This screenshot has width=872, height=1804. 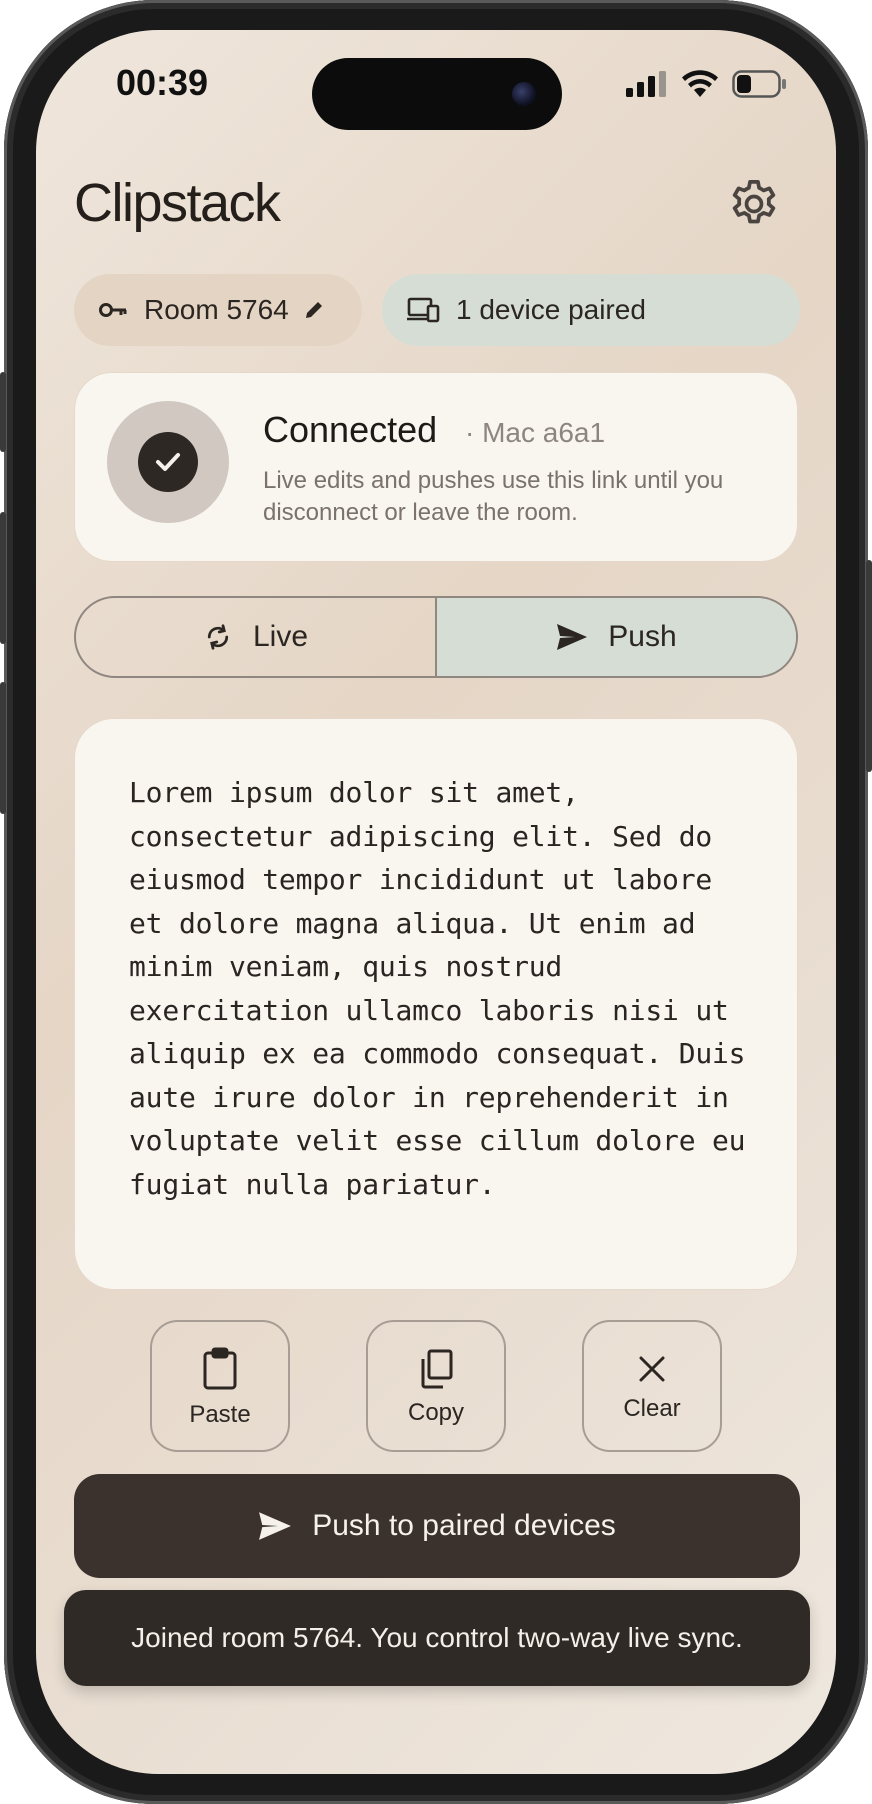 I want to click on status-icons, so click(x=707, y=84).